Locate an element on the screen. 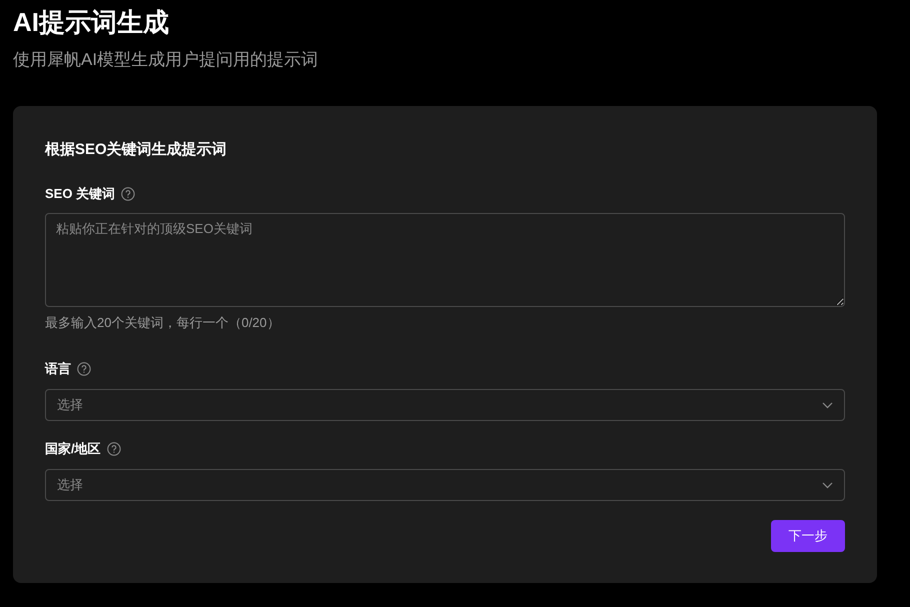 Image resolution: width=910 pixels, height=607 pixels. field-label: 国家/地区 is located at coordinates (73, 449).